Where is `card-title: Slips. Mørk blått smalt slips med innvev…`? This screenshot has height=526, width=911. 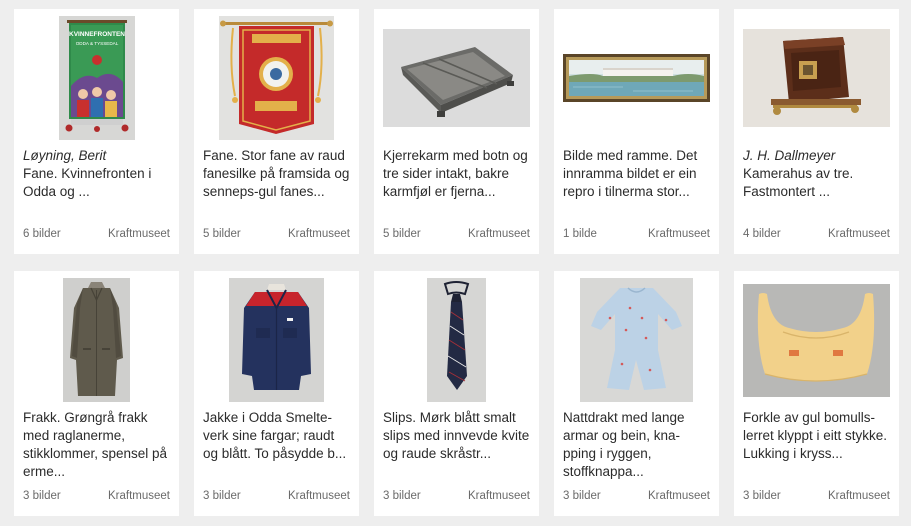
card-title: Slips. Mørk blått smalt slips med innvev… is located at coordinates (456, 435).